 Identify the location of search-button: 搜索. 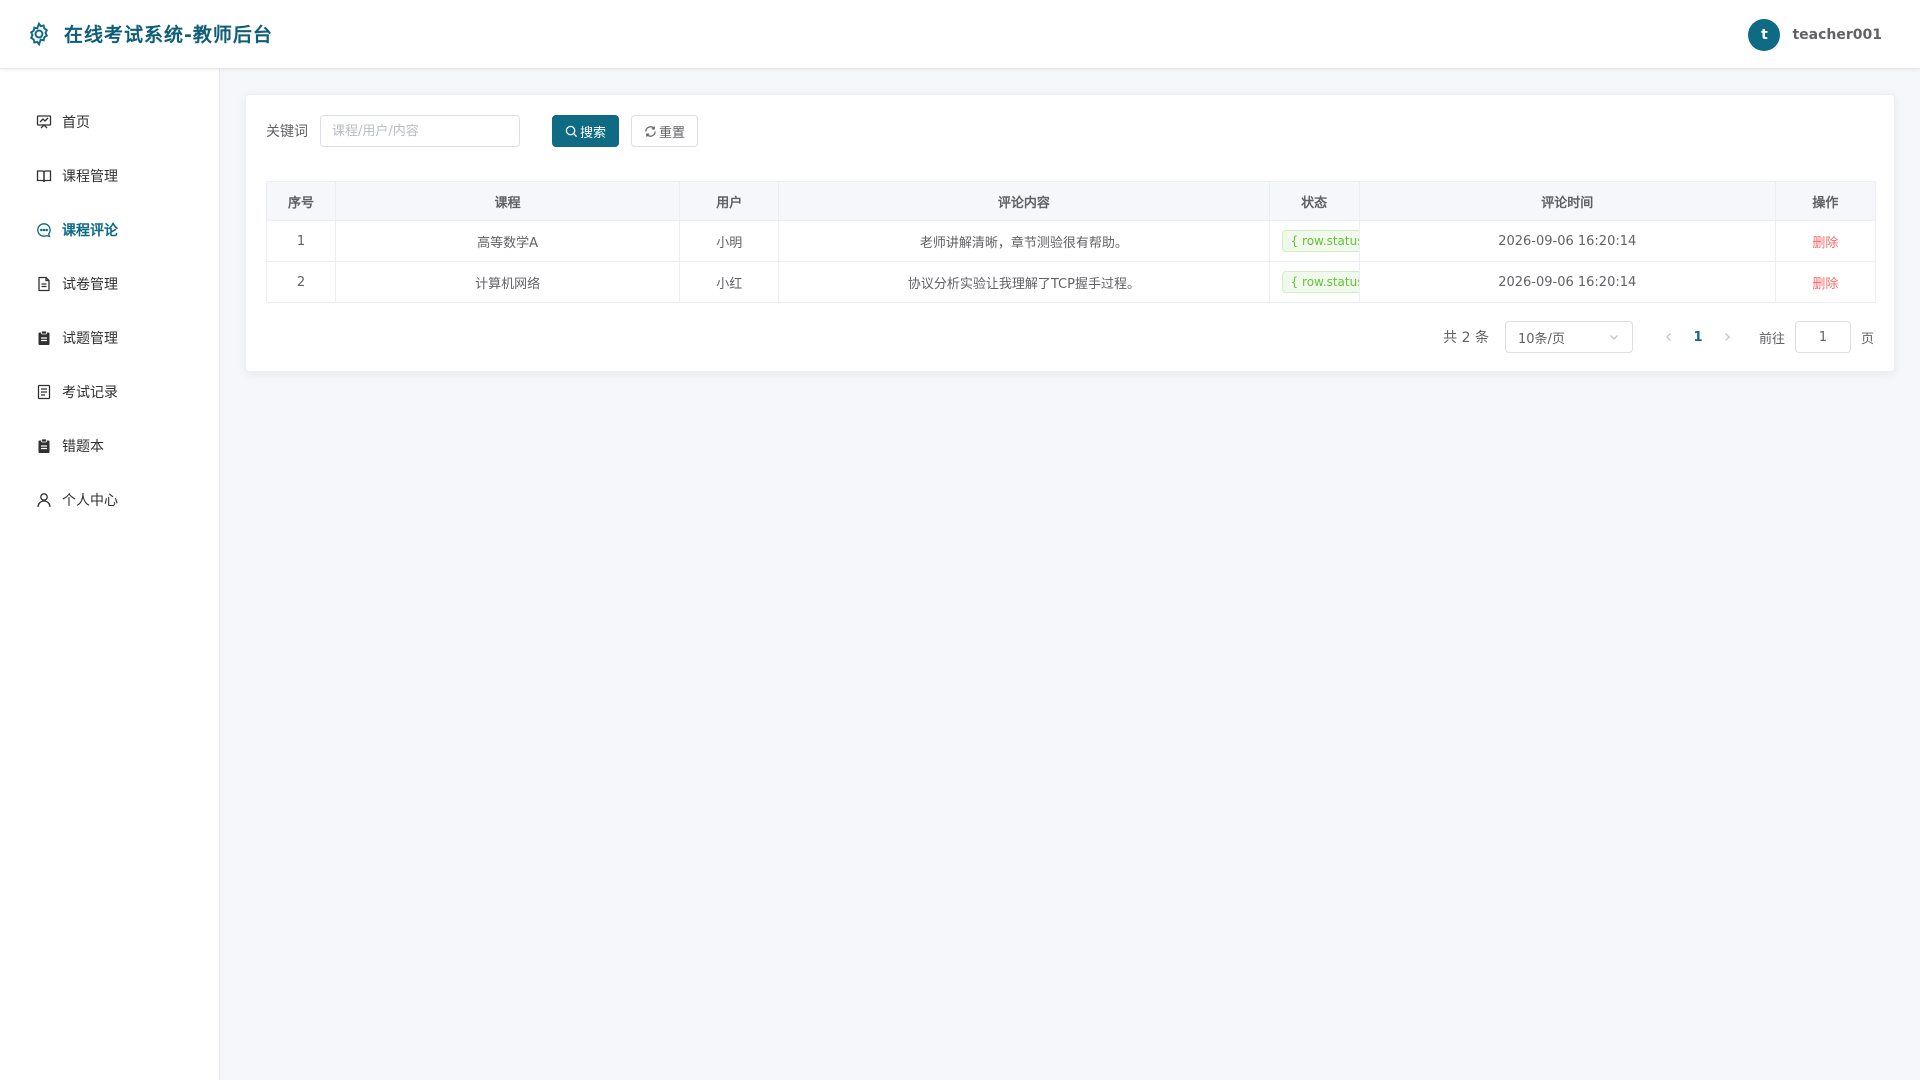
(586, 131).